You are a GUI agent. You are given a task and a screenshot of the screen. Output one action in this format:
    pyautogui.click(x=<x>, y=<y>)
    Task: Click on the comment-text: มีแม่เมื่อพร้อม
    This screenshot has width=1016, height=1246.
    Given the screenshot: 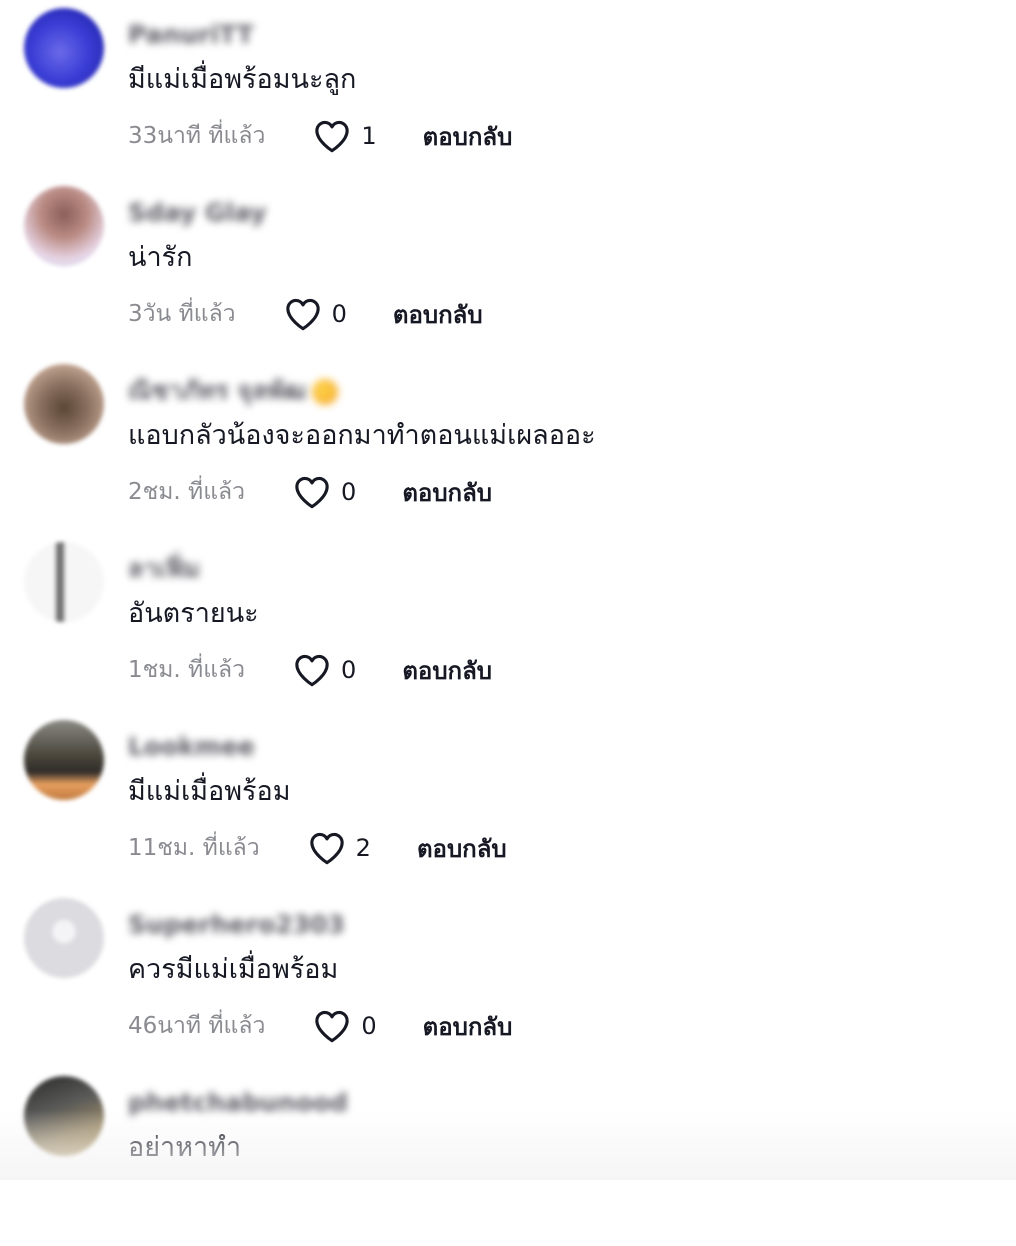 What is the action you would take?
    pyautogui.click(x=209, y=791)
    